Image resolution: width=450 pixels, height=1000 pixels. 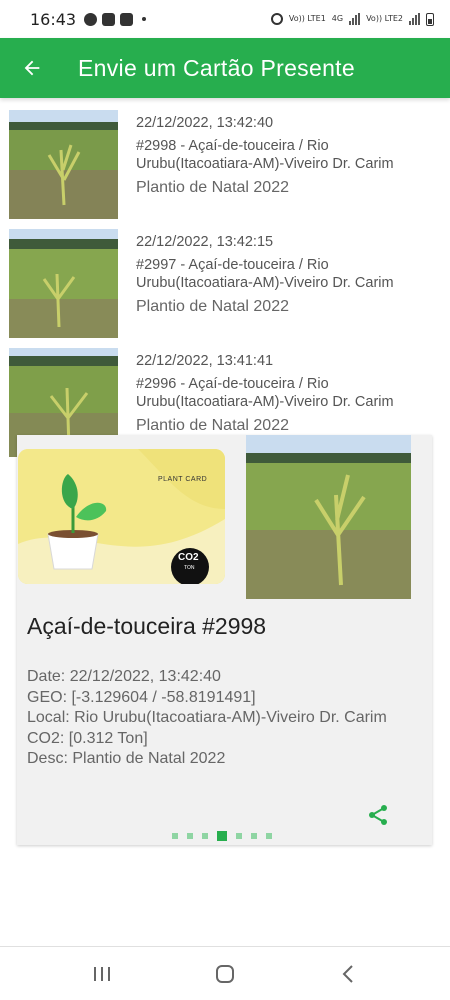 I want to click on sim1-label: Vo)) LTE1, so click(x=307, y=18).